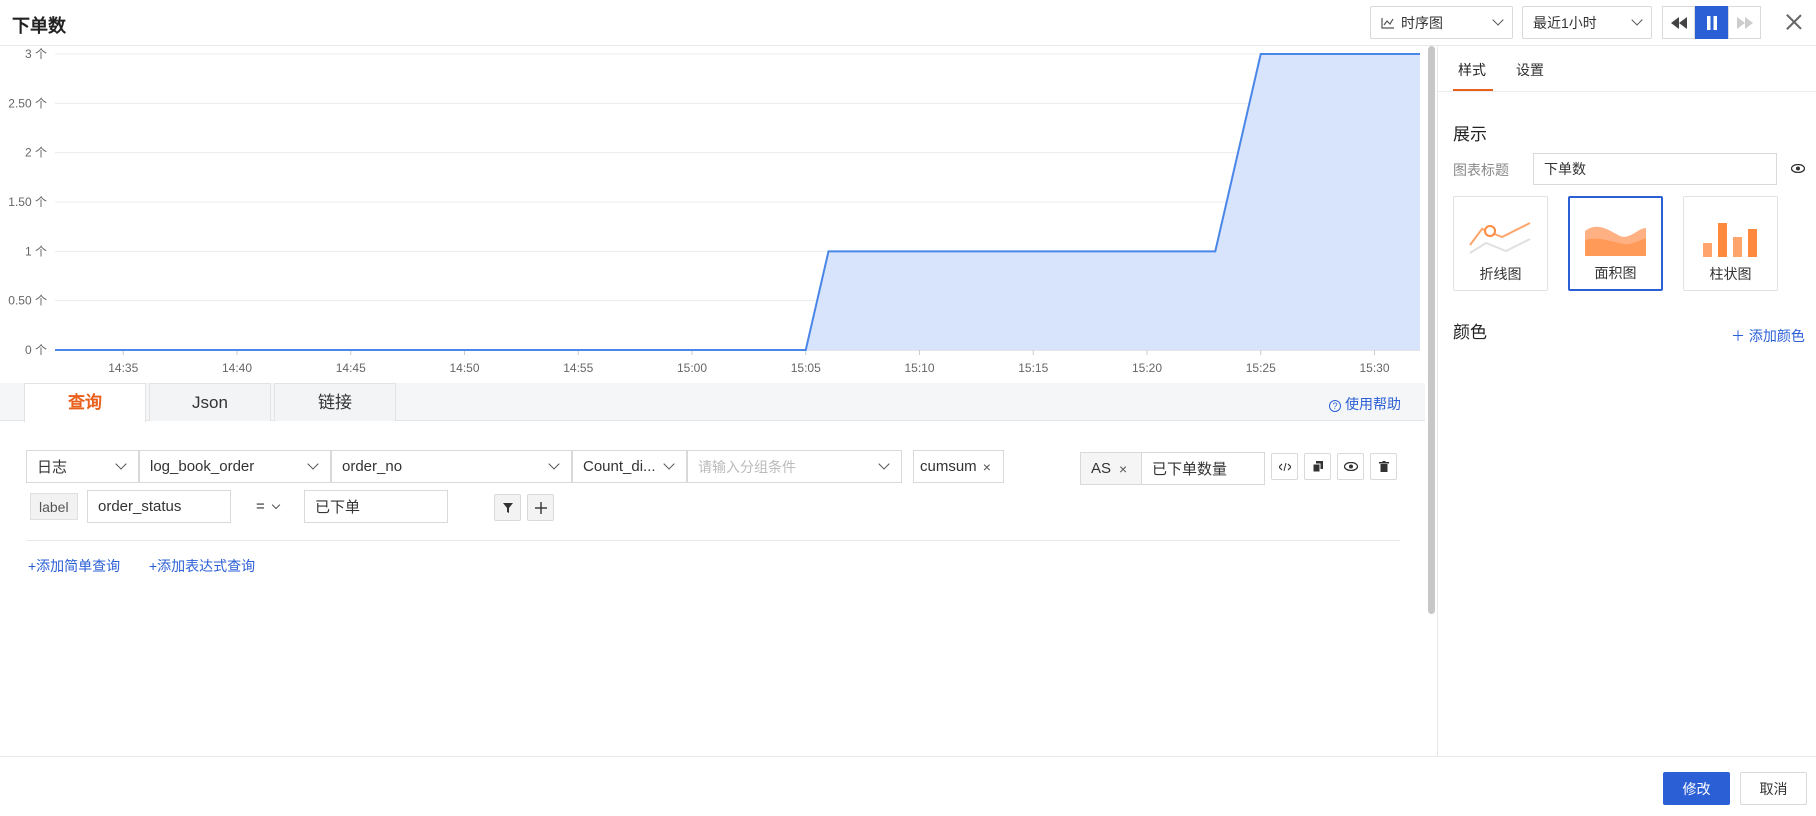  What do you see at coordinates (202, 466) in the screenshot?
I see `table-value: log_book_order` at bounding box center [202, 466].